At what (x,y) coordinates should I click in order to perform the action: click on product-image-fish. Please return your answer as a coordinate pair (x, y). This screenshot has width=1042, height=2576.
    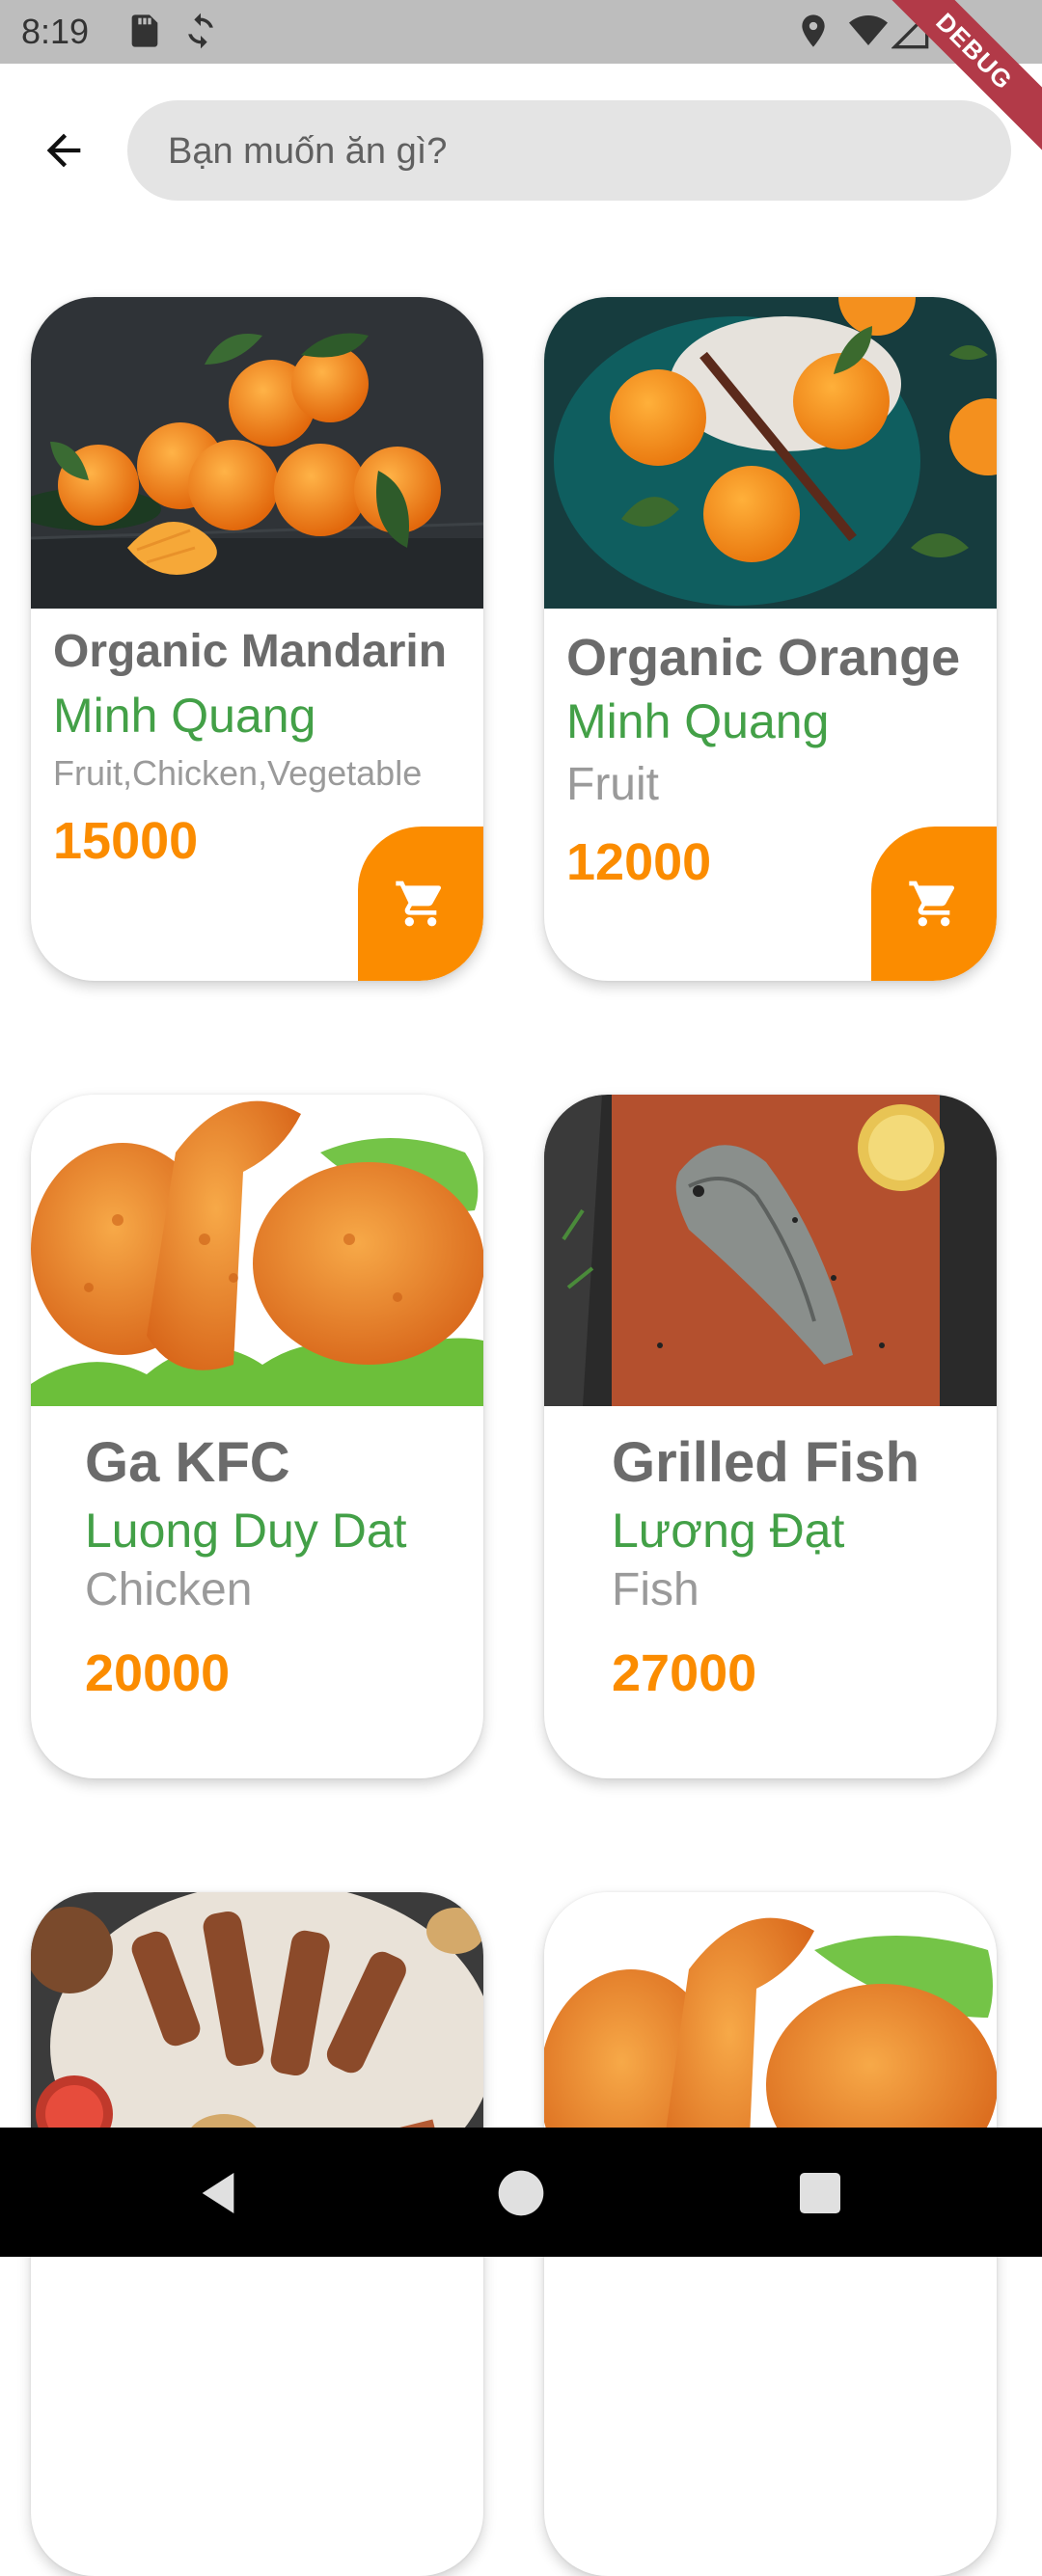
    Looking at the image, I should click on (770, 1250).